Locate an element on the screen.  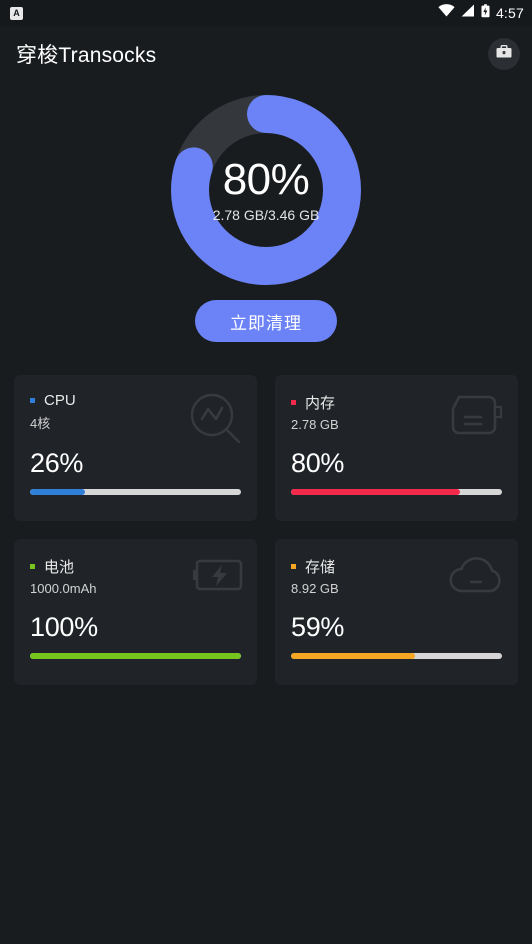
status-bar-right: 4:57 is located at coordinates (481, 13).